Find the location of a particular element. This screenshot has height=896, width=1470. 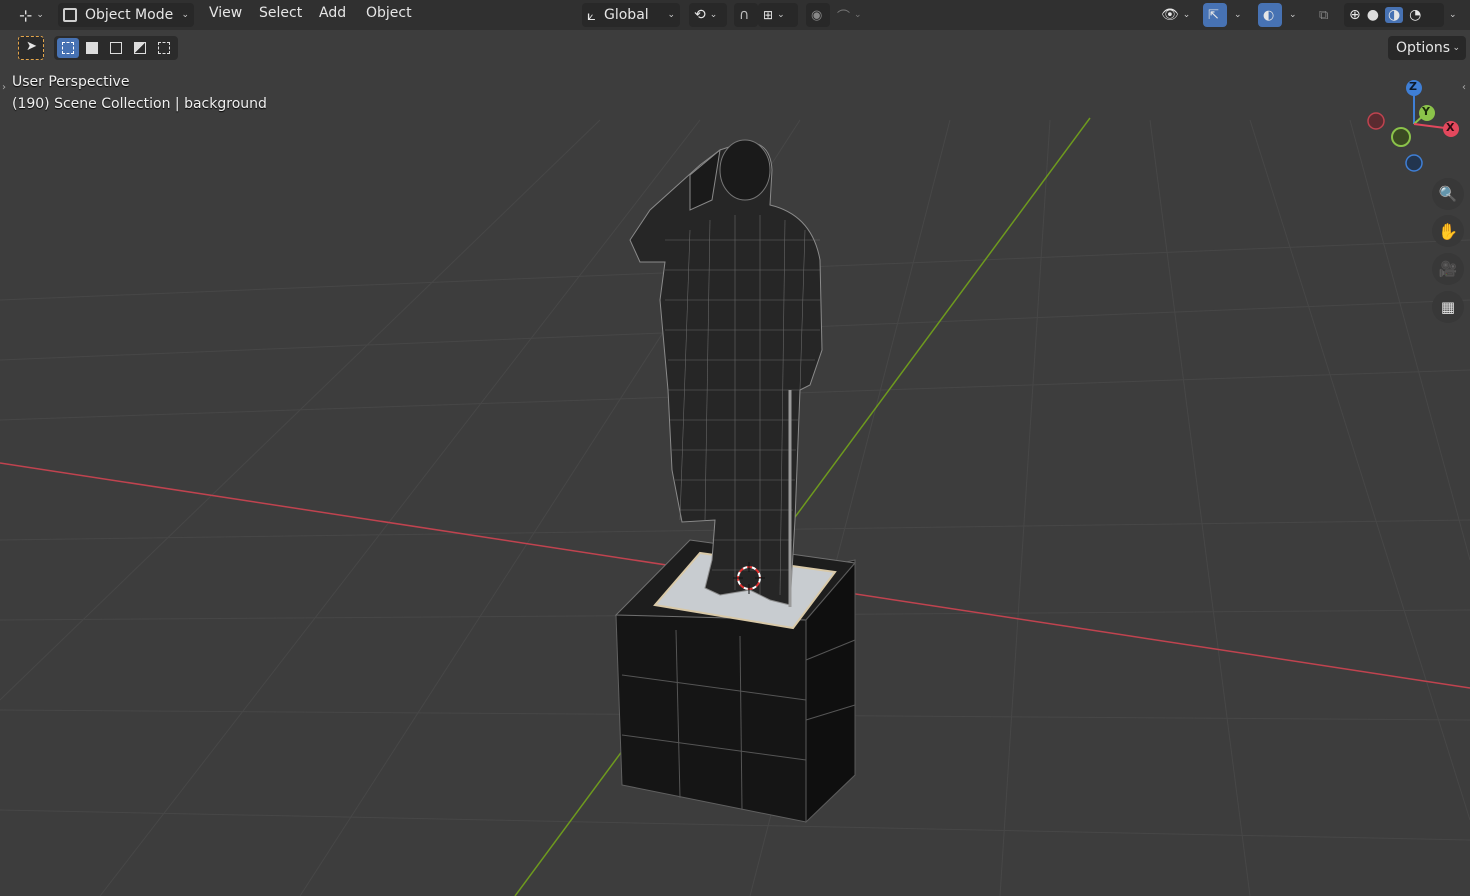

select-invert-icon is located at coordinates (140, 48).